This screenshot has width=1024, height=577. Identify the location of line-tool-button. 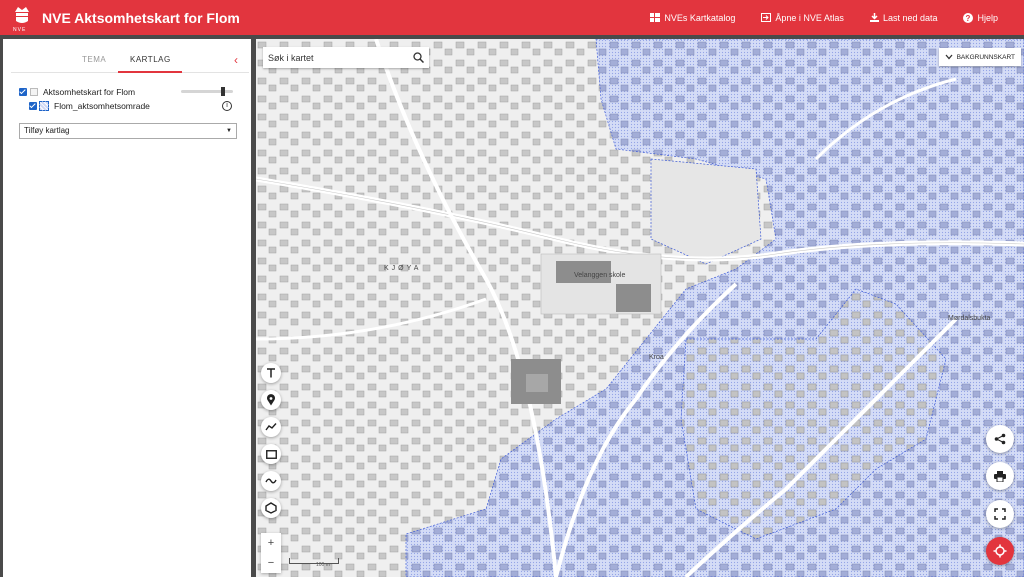
(271, 427).